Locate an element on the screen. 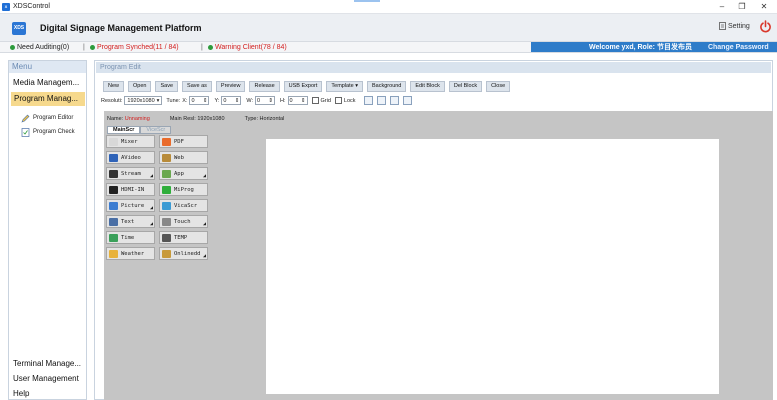 This screenshot has width=777, height=400. template-dropdown: Template ▾ is located at coordinates (345, 86).